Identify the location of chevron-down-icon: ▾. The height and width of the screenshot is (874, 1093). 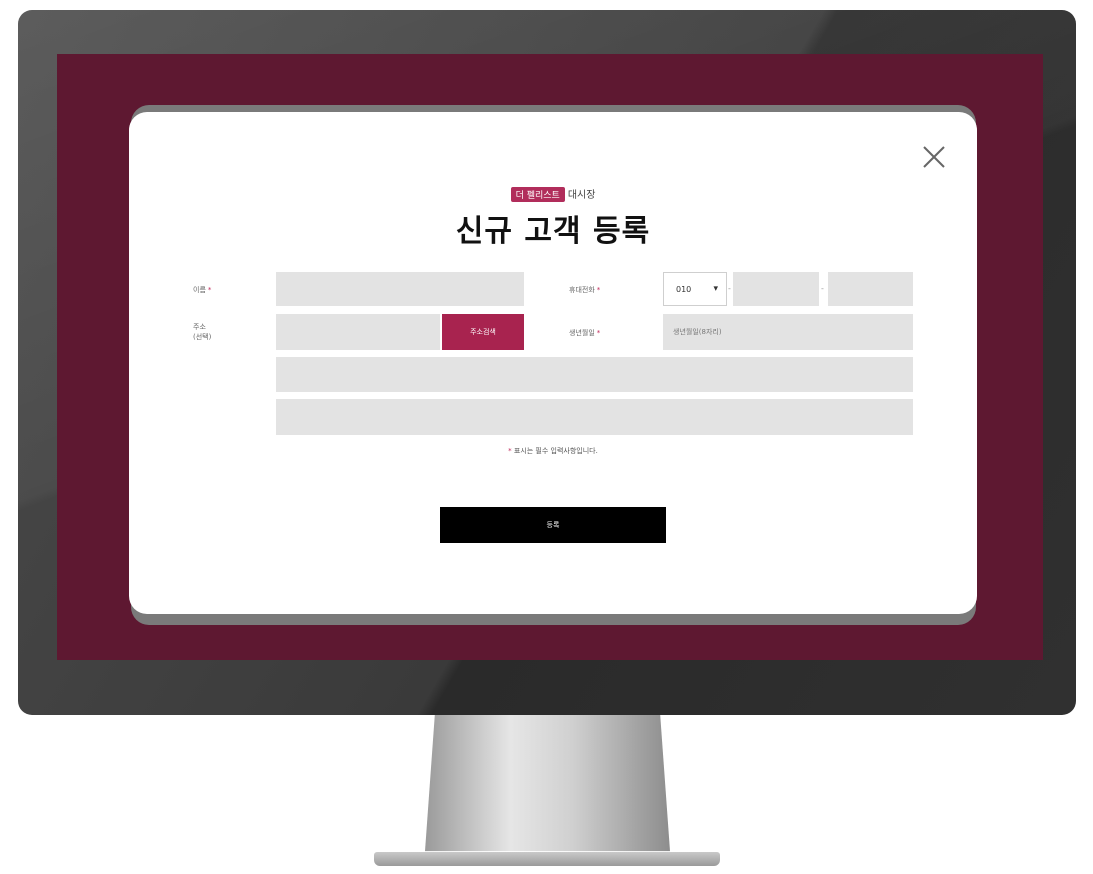
(715, 289).